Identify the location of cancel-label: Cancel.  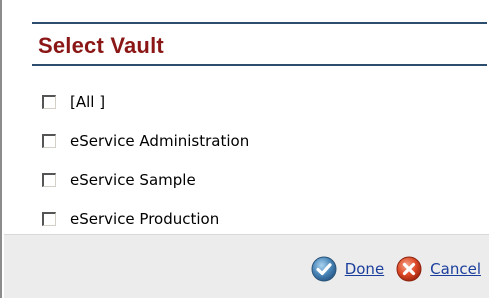
(455, 269).